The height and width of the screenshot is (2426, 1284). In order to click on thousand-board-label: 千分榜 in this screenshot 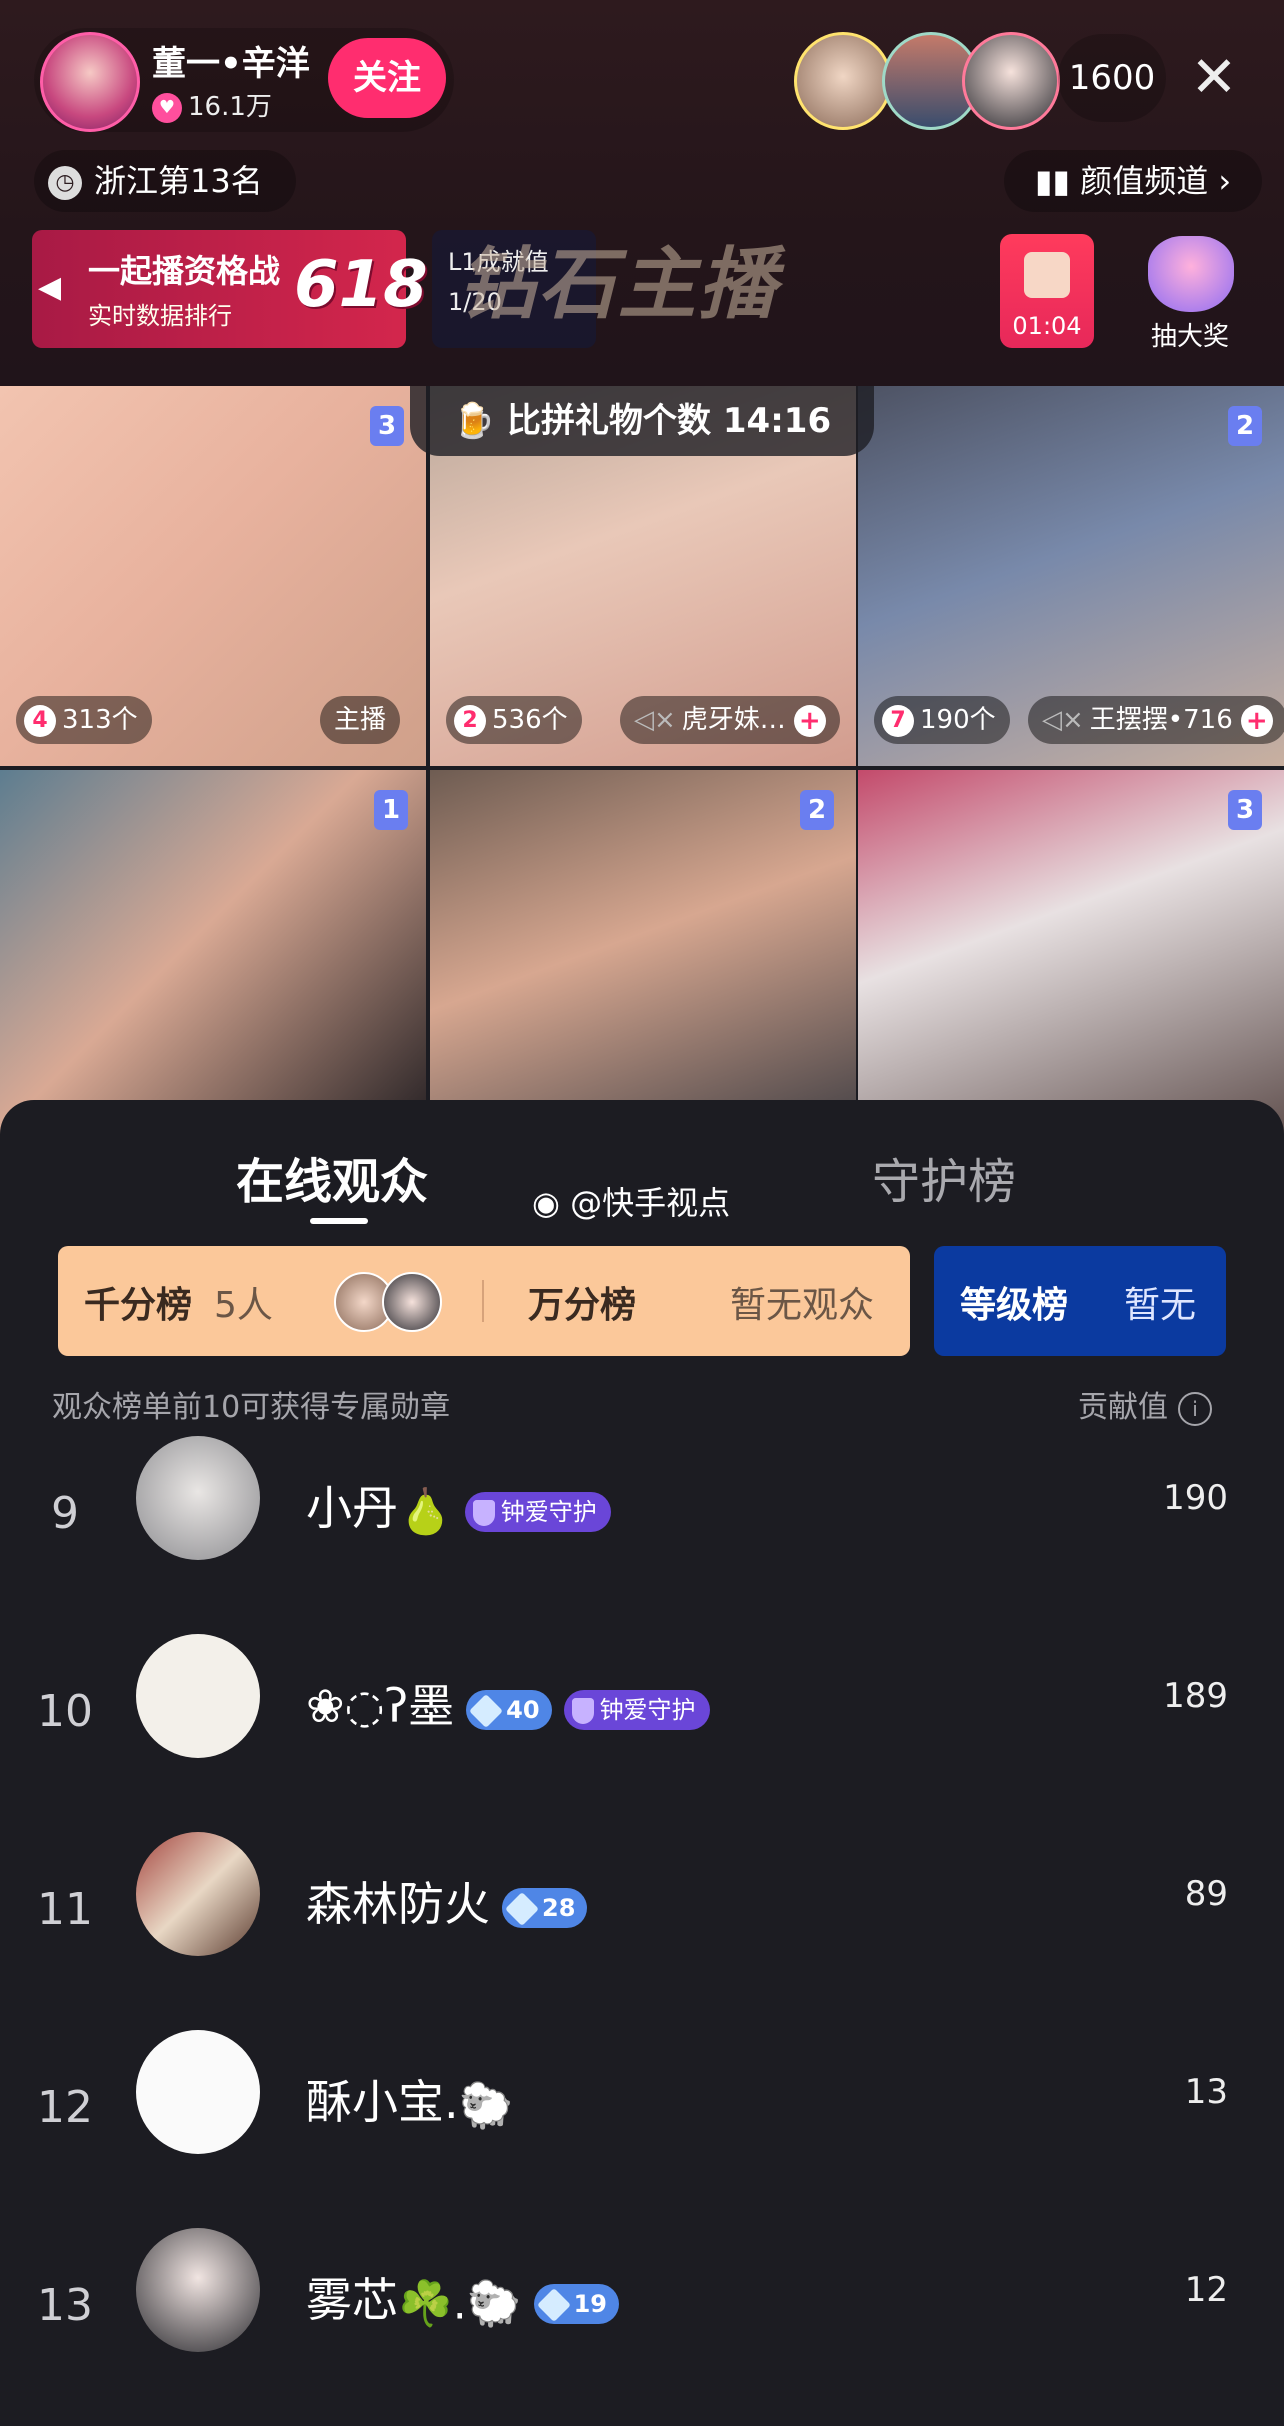, I will do `click(138, 1305)`.